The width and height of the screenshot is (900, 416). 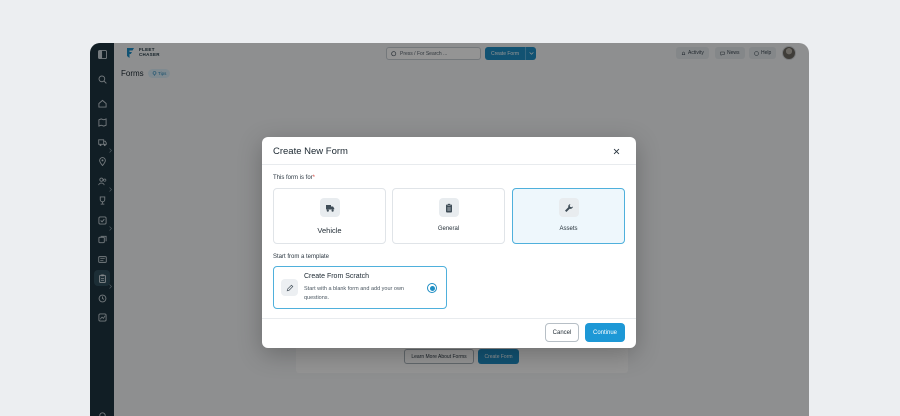 I want to click on modal-header: Create New Form, so click(x=449, y=151).